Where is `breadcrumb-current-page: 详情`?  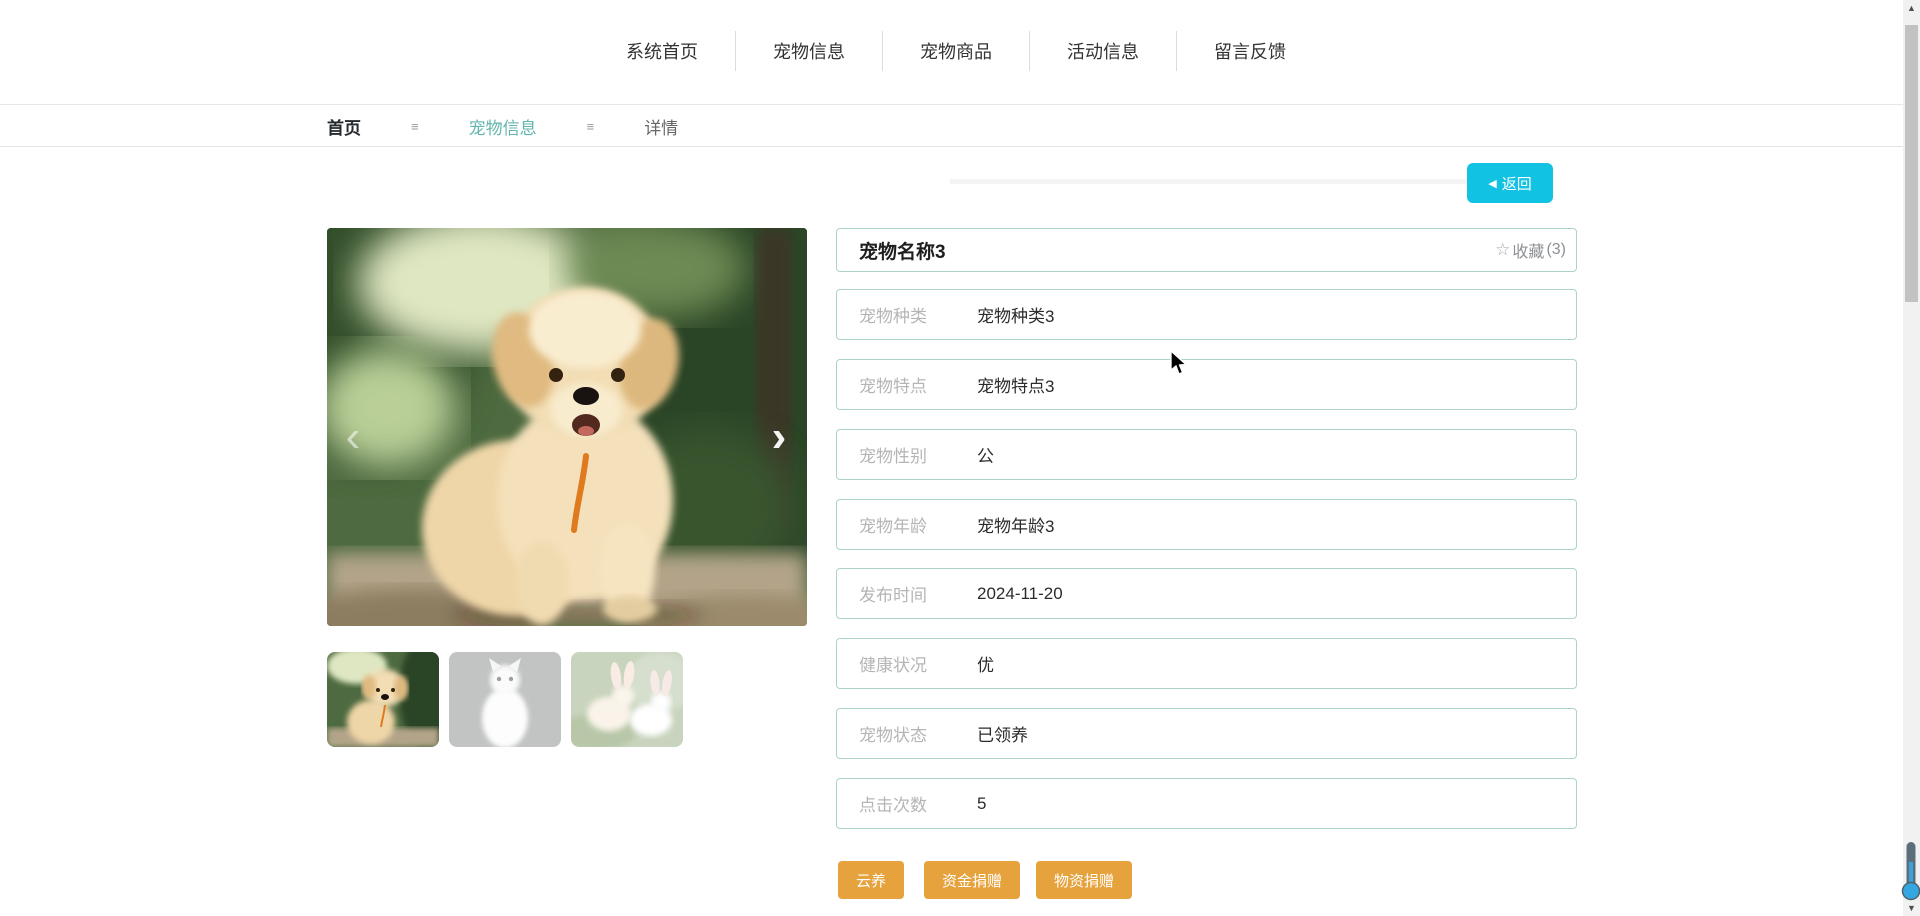
breadcrumb-current-page: 详情 is located at coordinates (661, 128).